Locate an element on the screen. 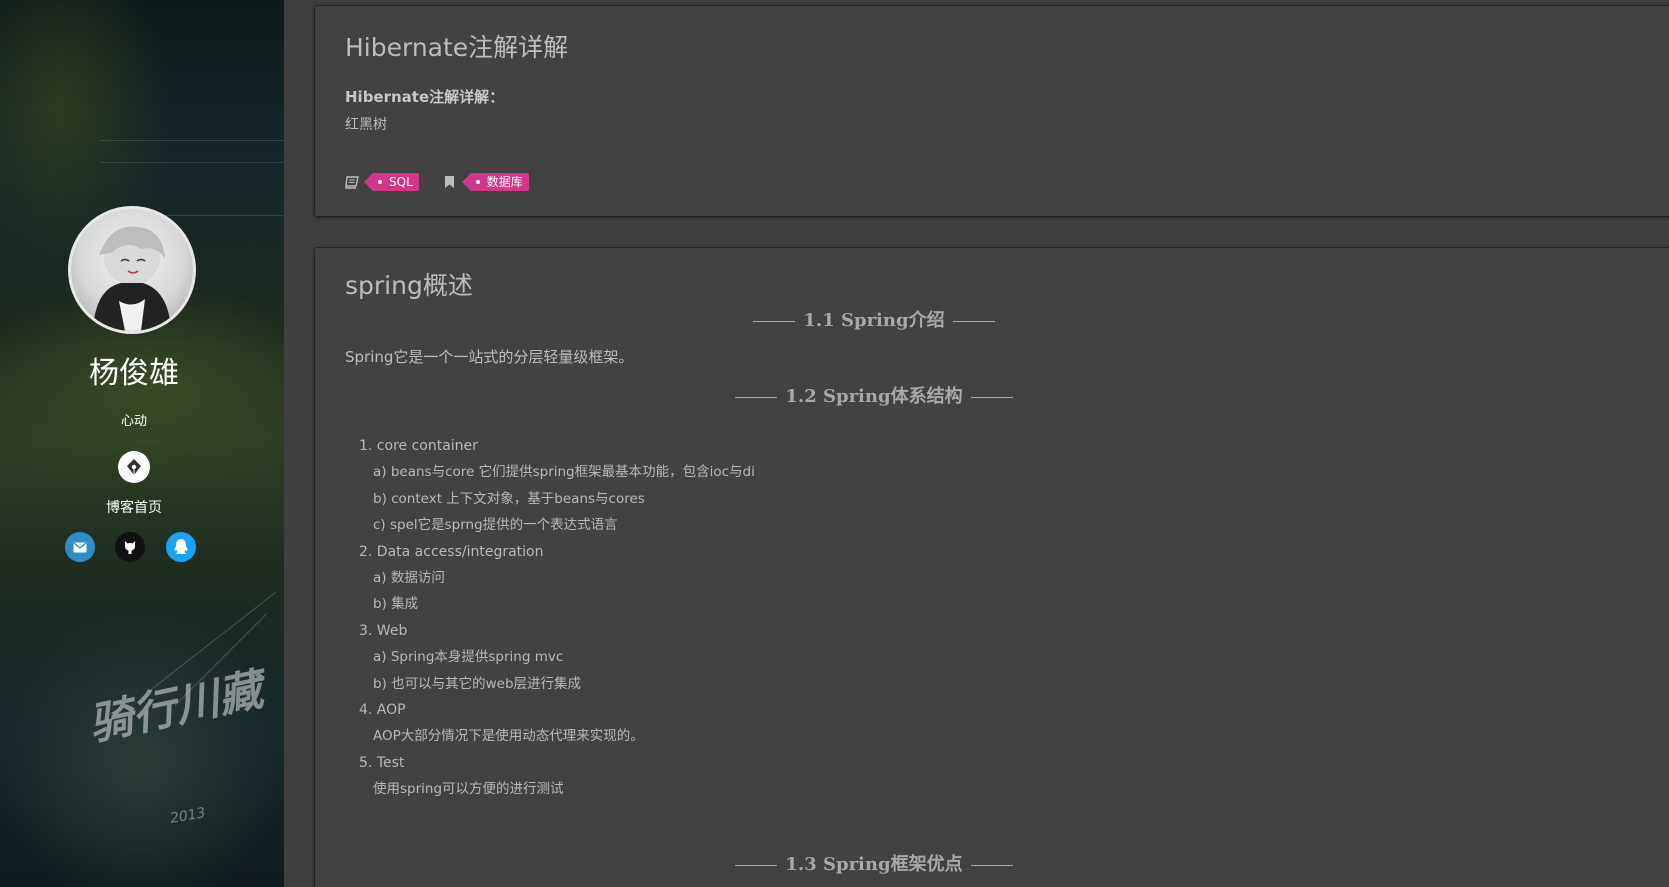 The height and width of the screenshot is (887, 1669). label-tag: 数据库 is located at coordinates (495, 182).